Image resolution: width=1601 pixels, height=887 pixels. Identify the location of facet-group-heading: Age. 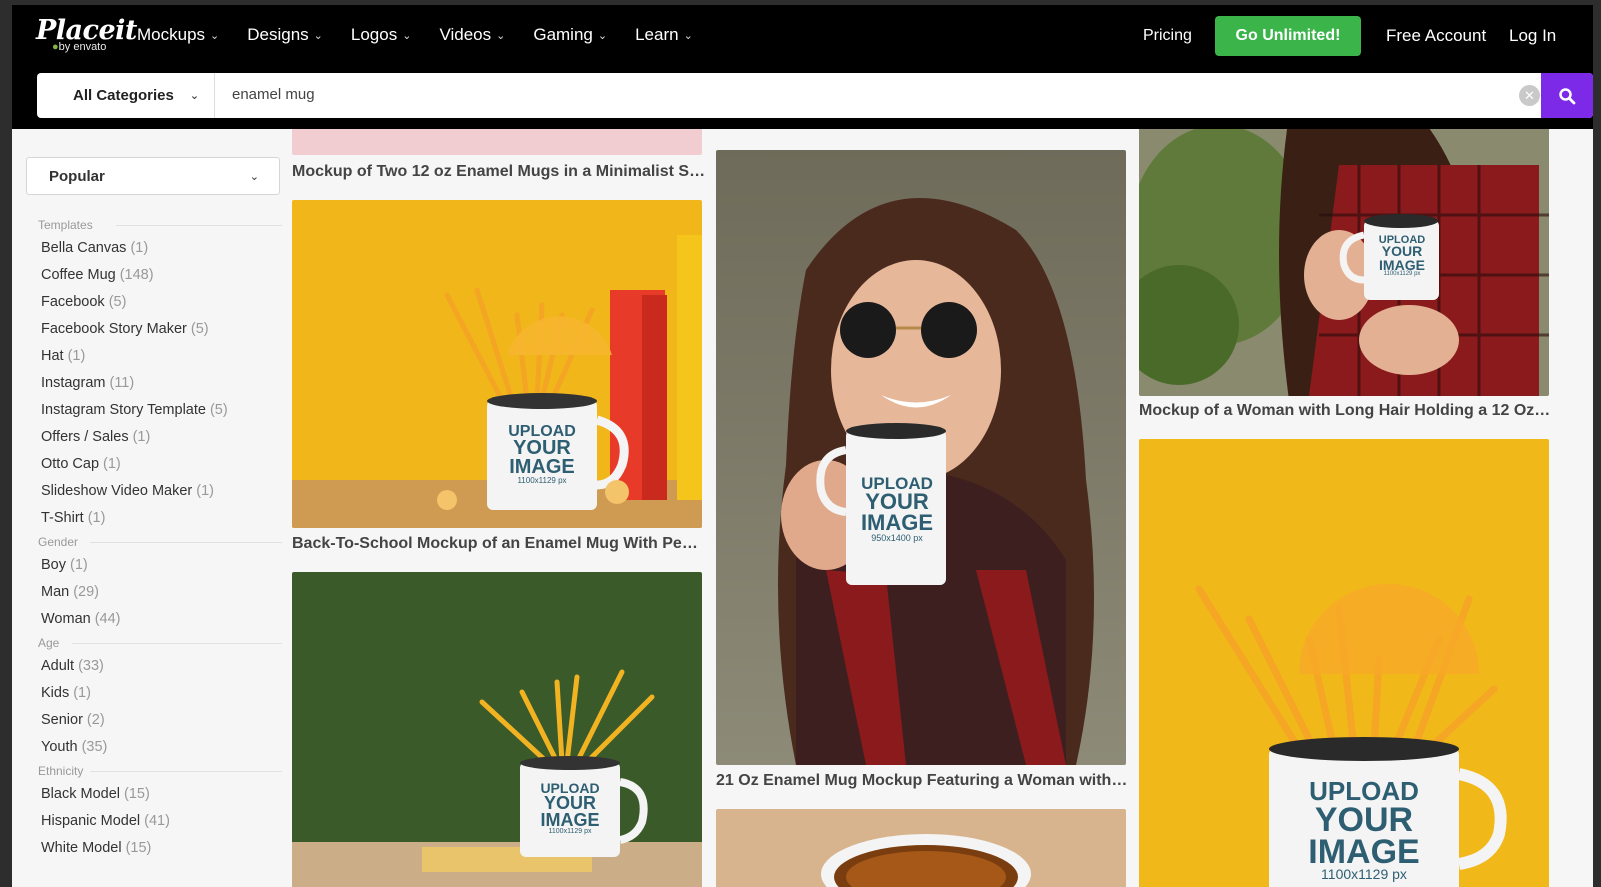
(154, 643).